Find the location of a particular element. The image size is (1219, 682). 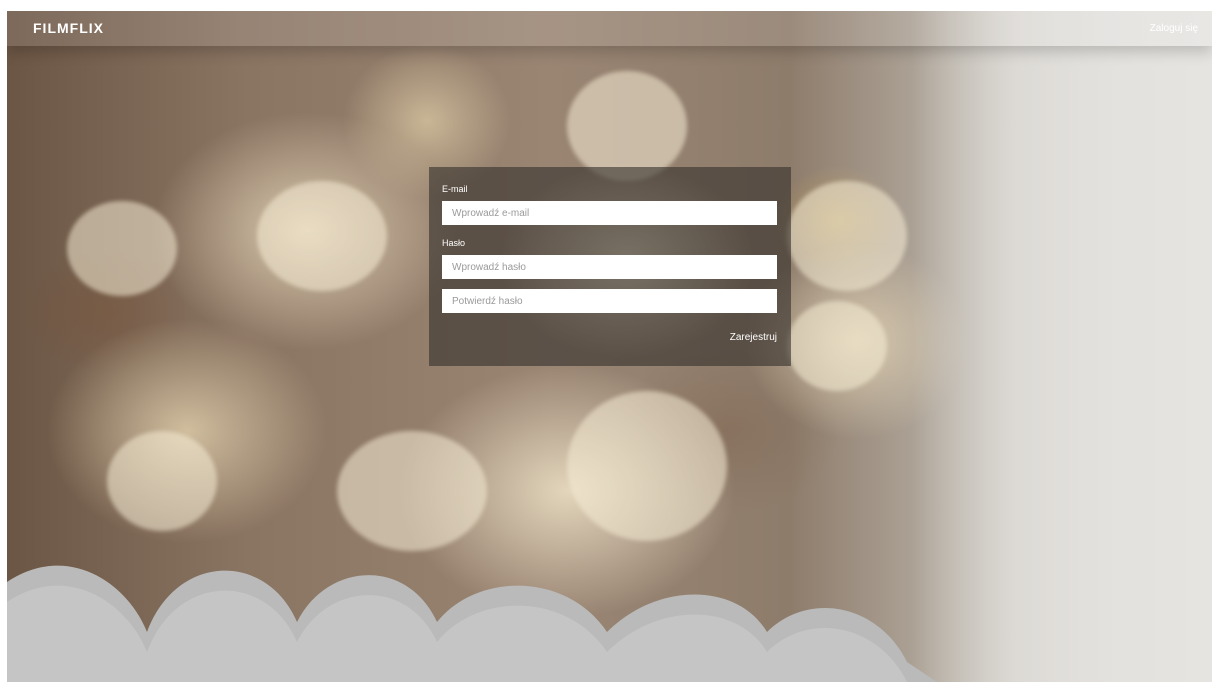

brand-logo: FILMFLIX is located at coordinates (68, 28).